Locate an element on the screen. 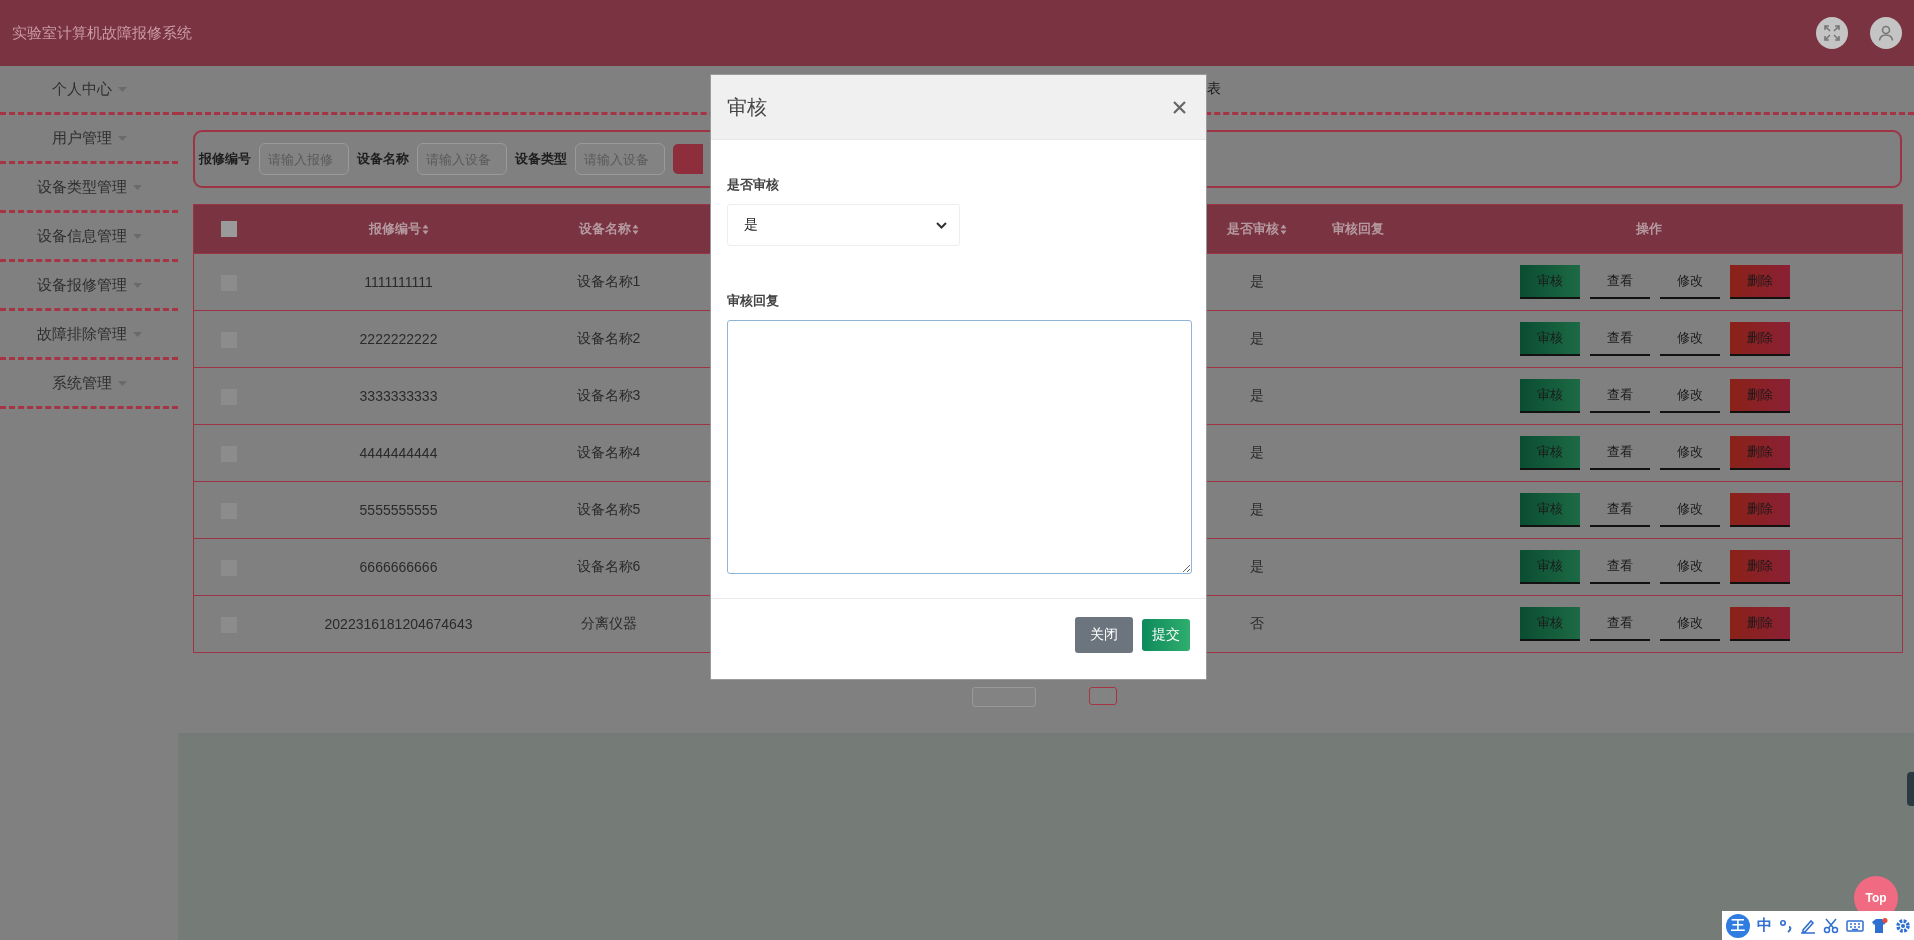  sidebar-item: 设备类型管理 is located at coordinates (89, 188).